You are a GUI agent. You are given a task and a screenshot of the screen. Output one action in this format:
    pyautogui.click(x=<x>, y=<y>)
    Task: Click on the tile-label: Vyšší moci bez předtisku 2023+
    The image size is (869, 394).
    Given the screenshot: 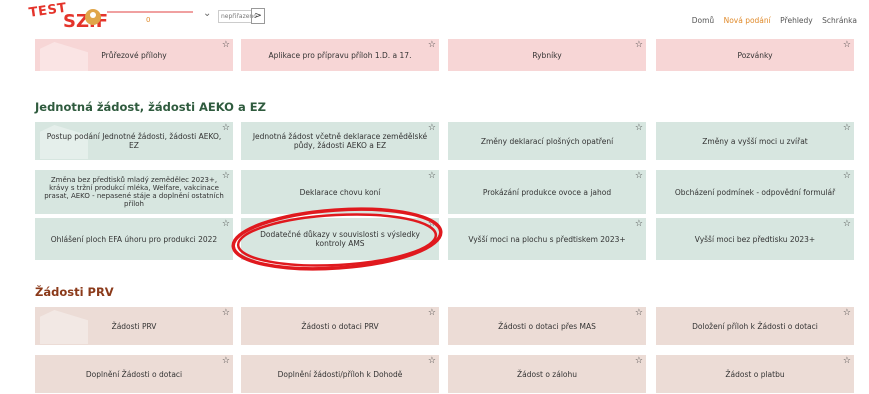 What is the action you would take?
    pyautogui.click(x=755, y=239)
    